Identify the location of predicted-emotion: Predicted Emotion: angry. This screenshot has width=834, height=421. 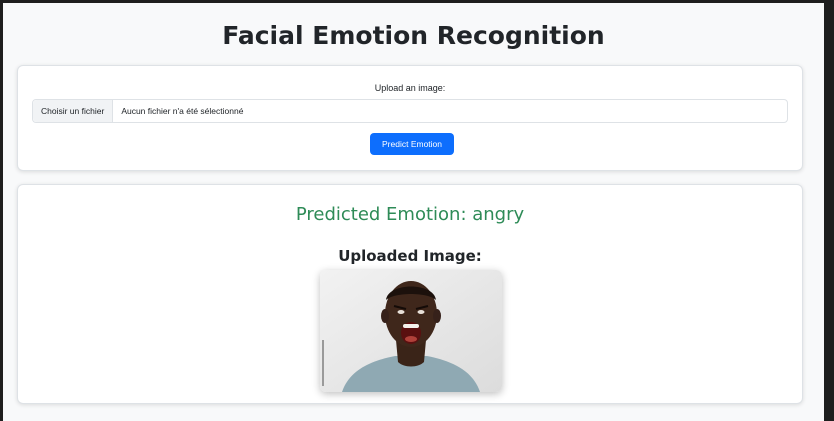
(410, 214).